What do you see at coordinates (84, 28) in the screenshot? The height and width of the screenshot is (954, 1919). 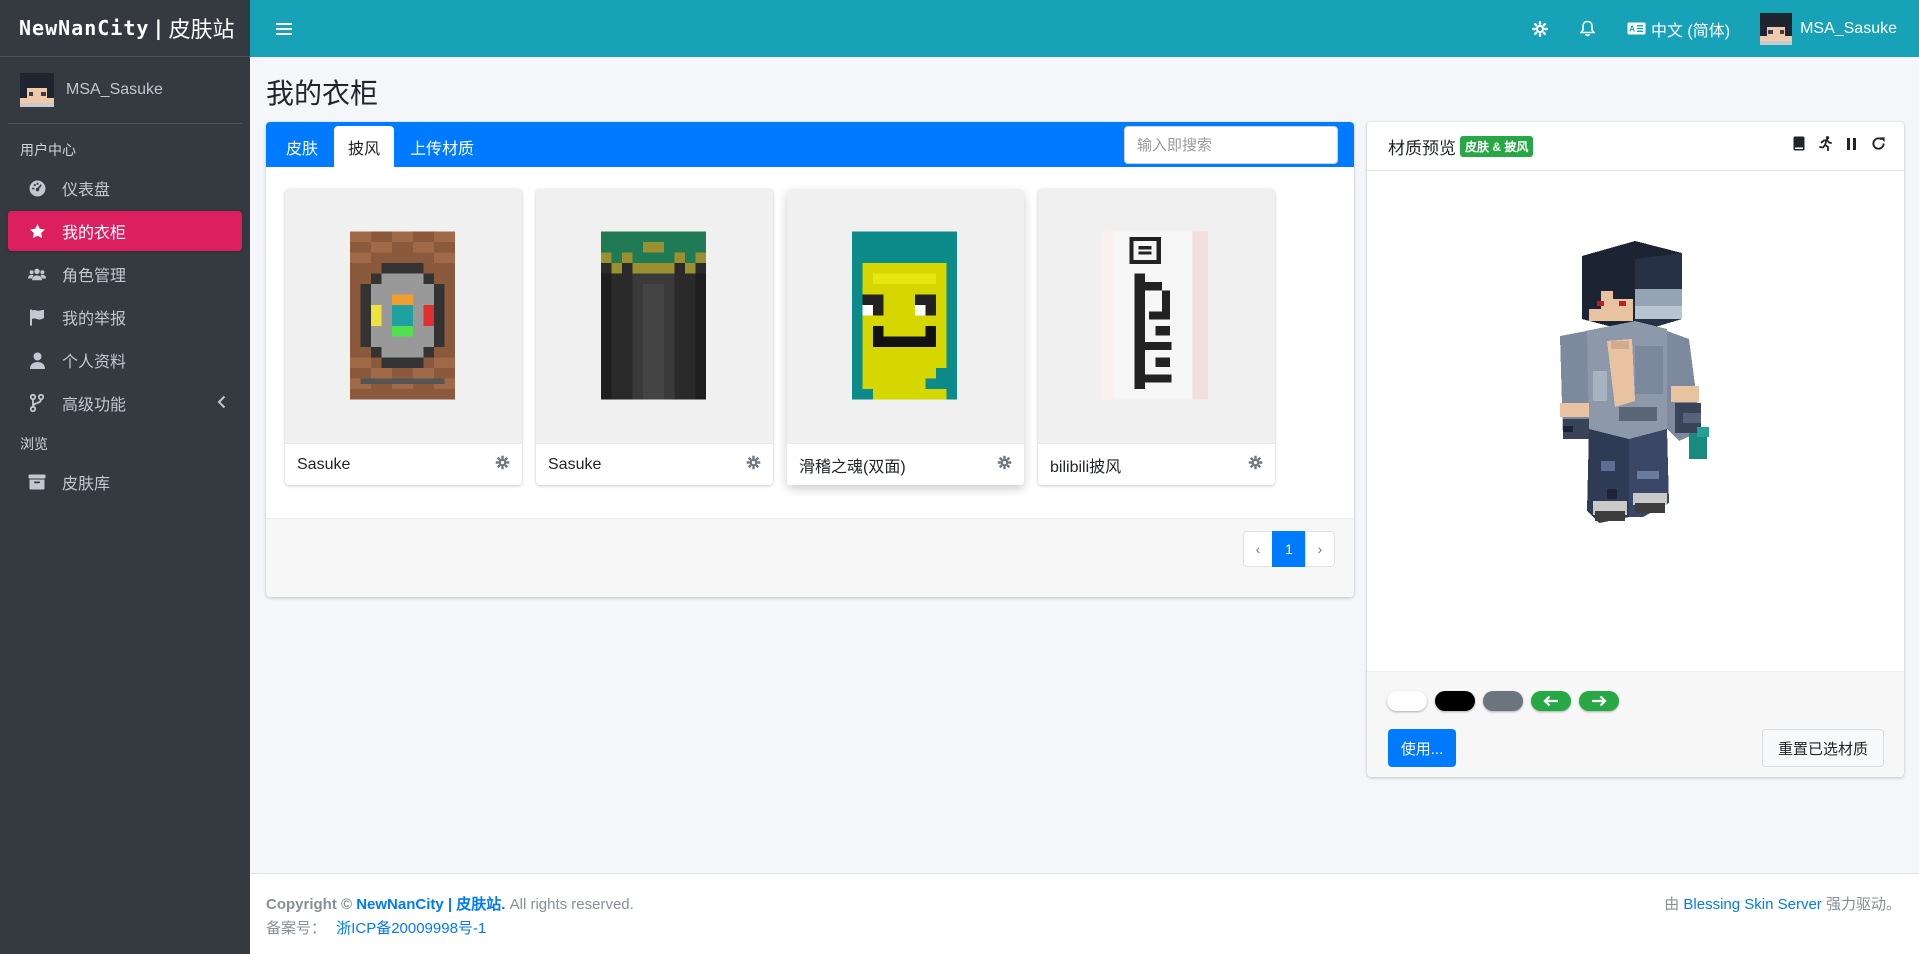 I see `brand-name: NewNanCity` at bounding box center [84, 28].